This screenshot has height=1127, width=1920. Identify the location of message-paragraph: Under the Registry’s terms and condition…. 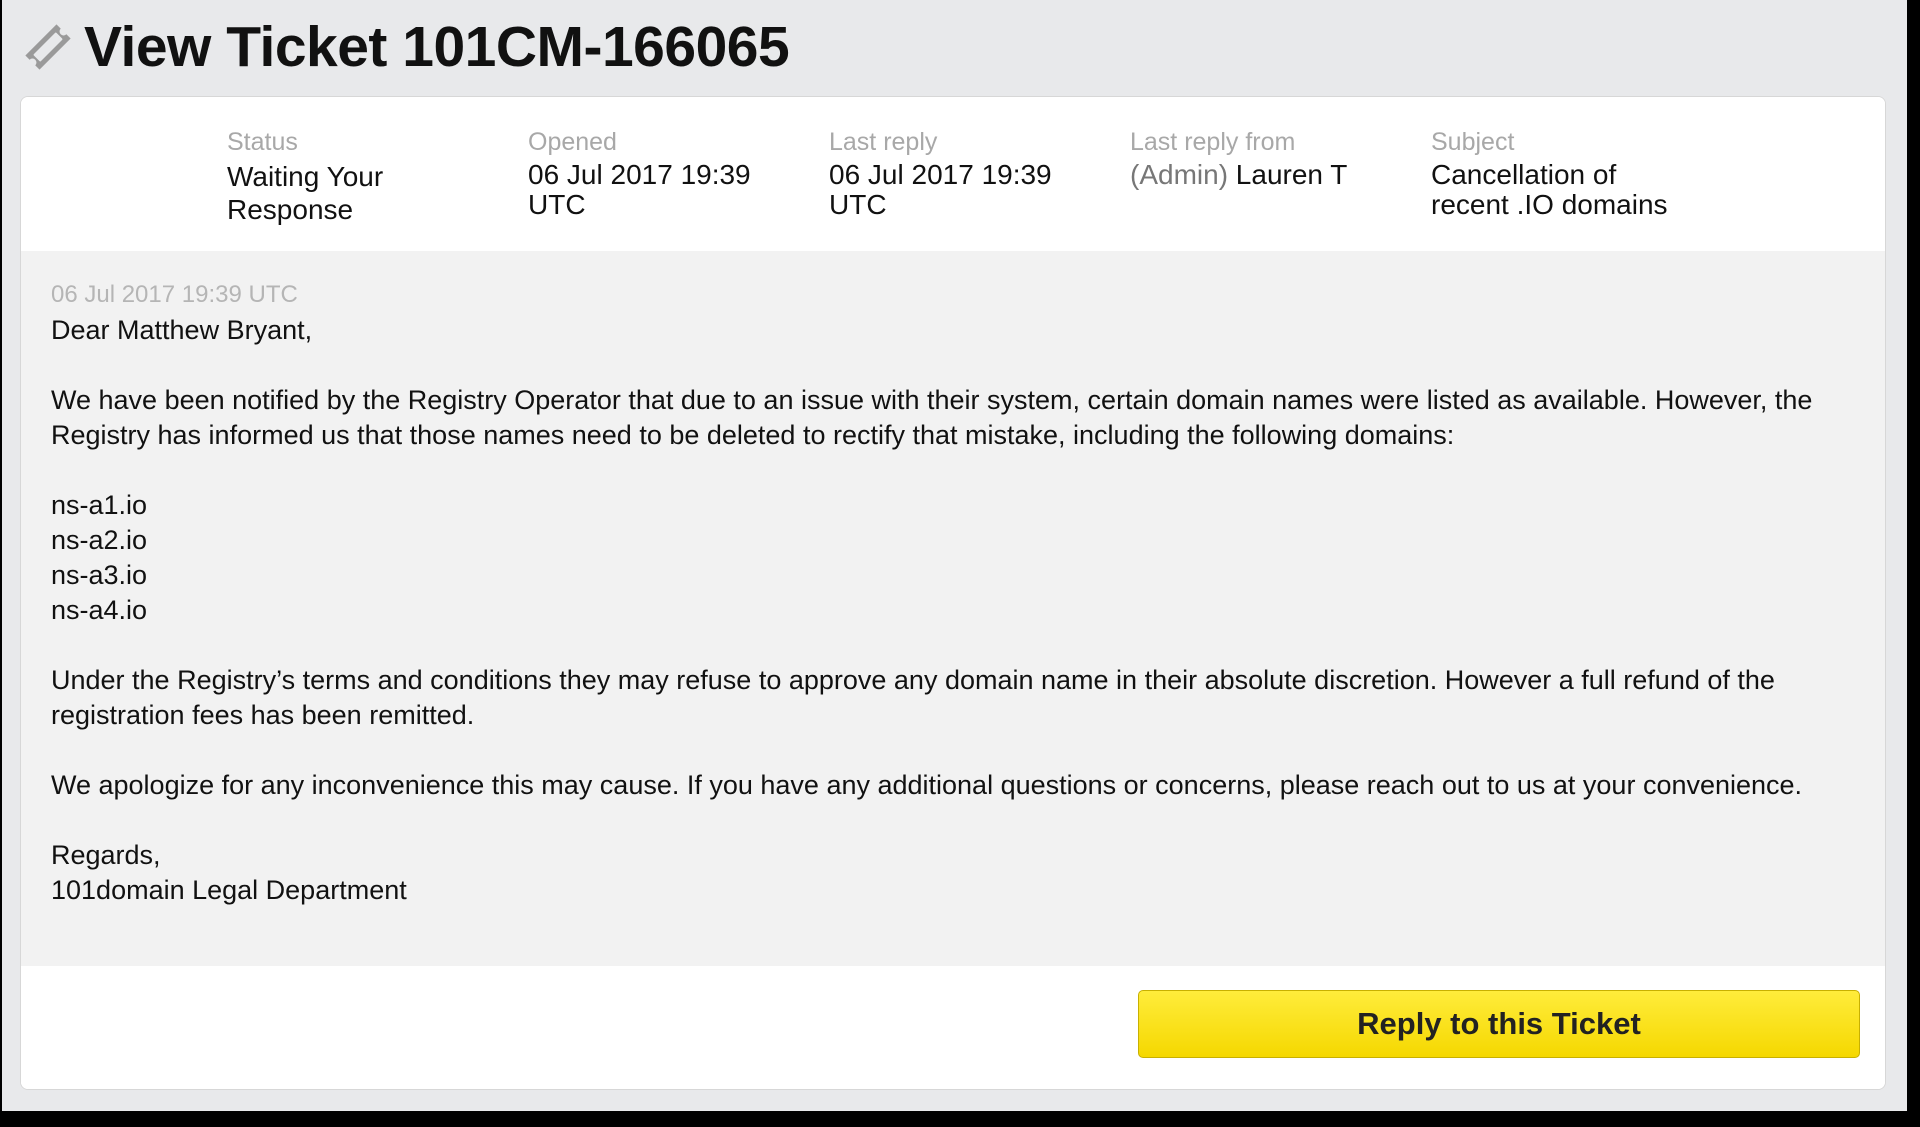
(913, 697).